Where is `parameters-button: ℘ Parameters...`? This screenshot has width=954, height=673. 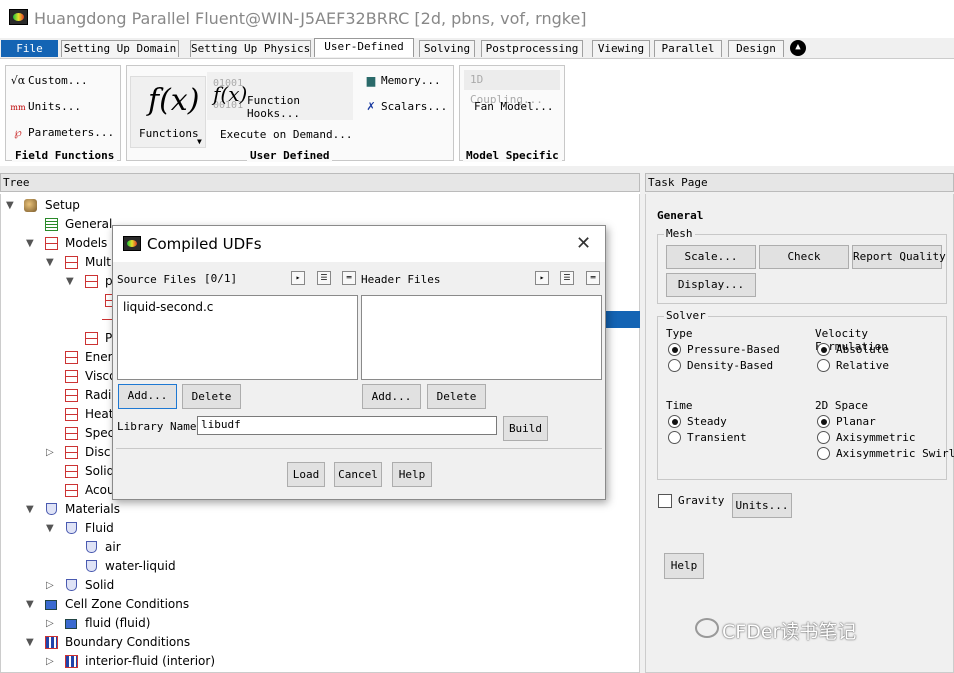 parameters-button: ℘ Parameters... is located at coordinates (62, 133).